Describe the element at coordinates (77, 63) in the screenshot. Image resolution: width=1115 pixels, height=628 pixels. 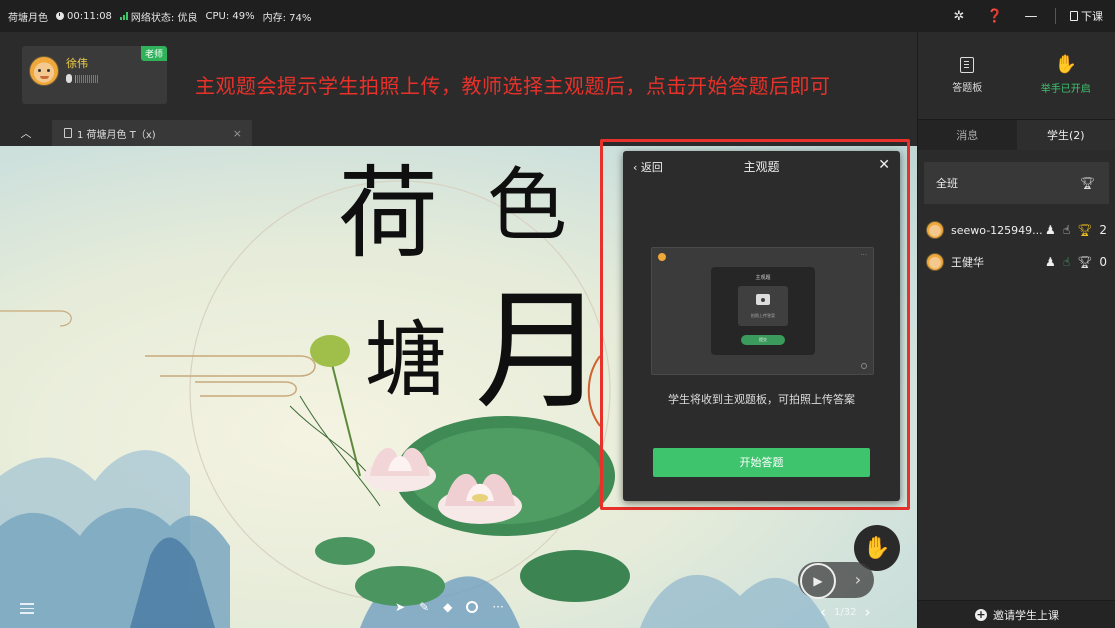
I see `teacher-name: 徐伟` at that location.